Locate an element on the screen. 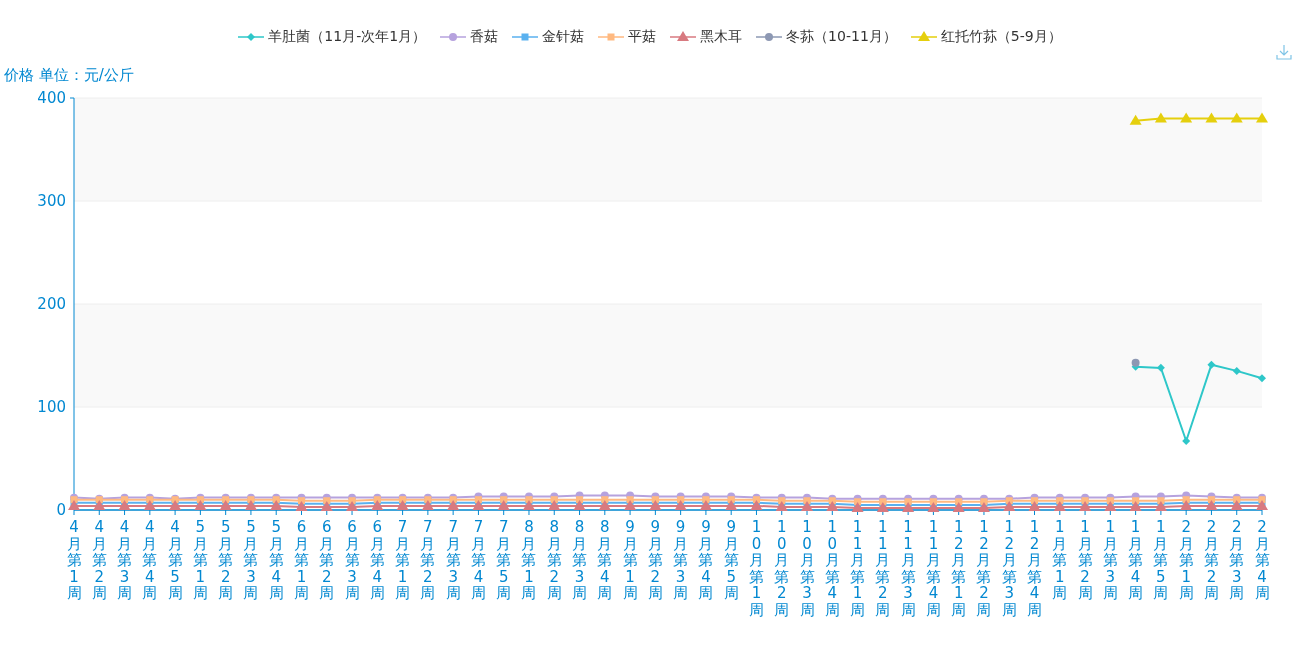 This screenshot has width=1300, height=650. x-tick-label: 4月第4周 is located at coordinates (150, 560).